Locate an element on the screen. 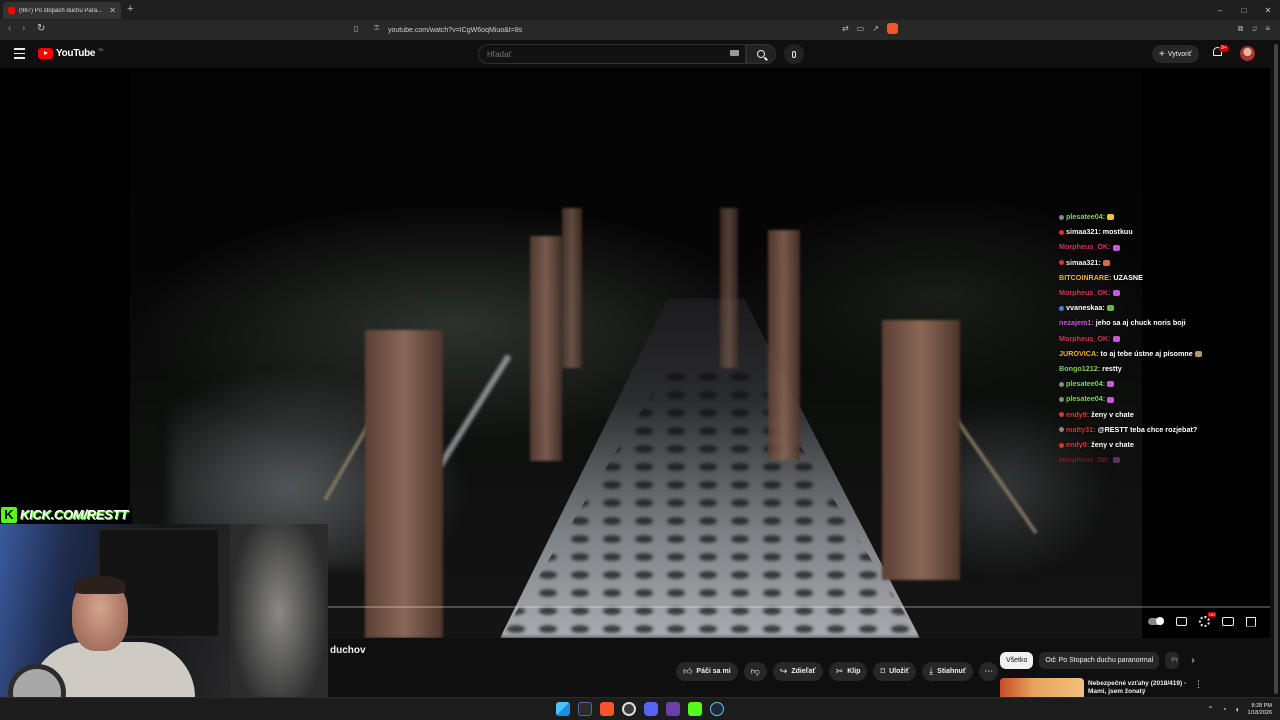  voice-search-button is located at coordinates (794, 54).